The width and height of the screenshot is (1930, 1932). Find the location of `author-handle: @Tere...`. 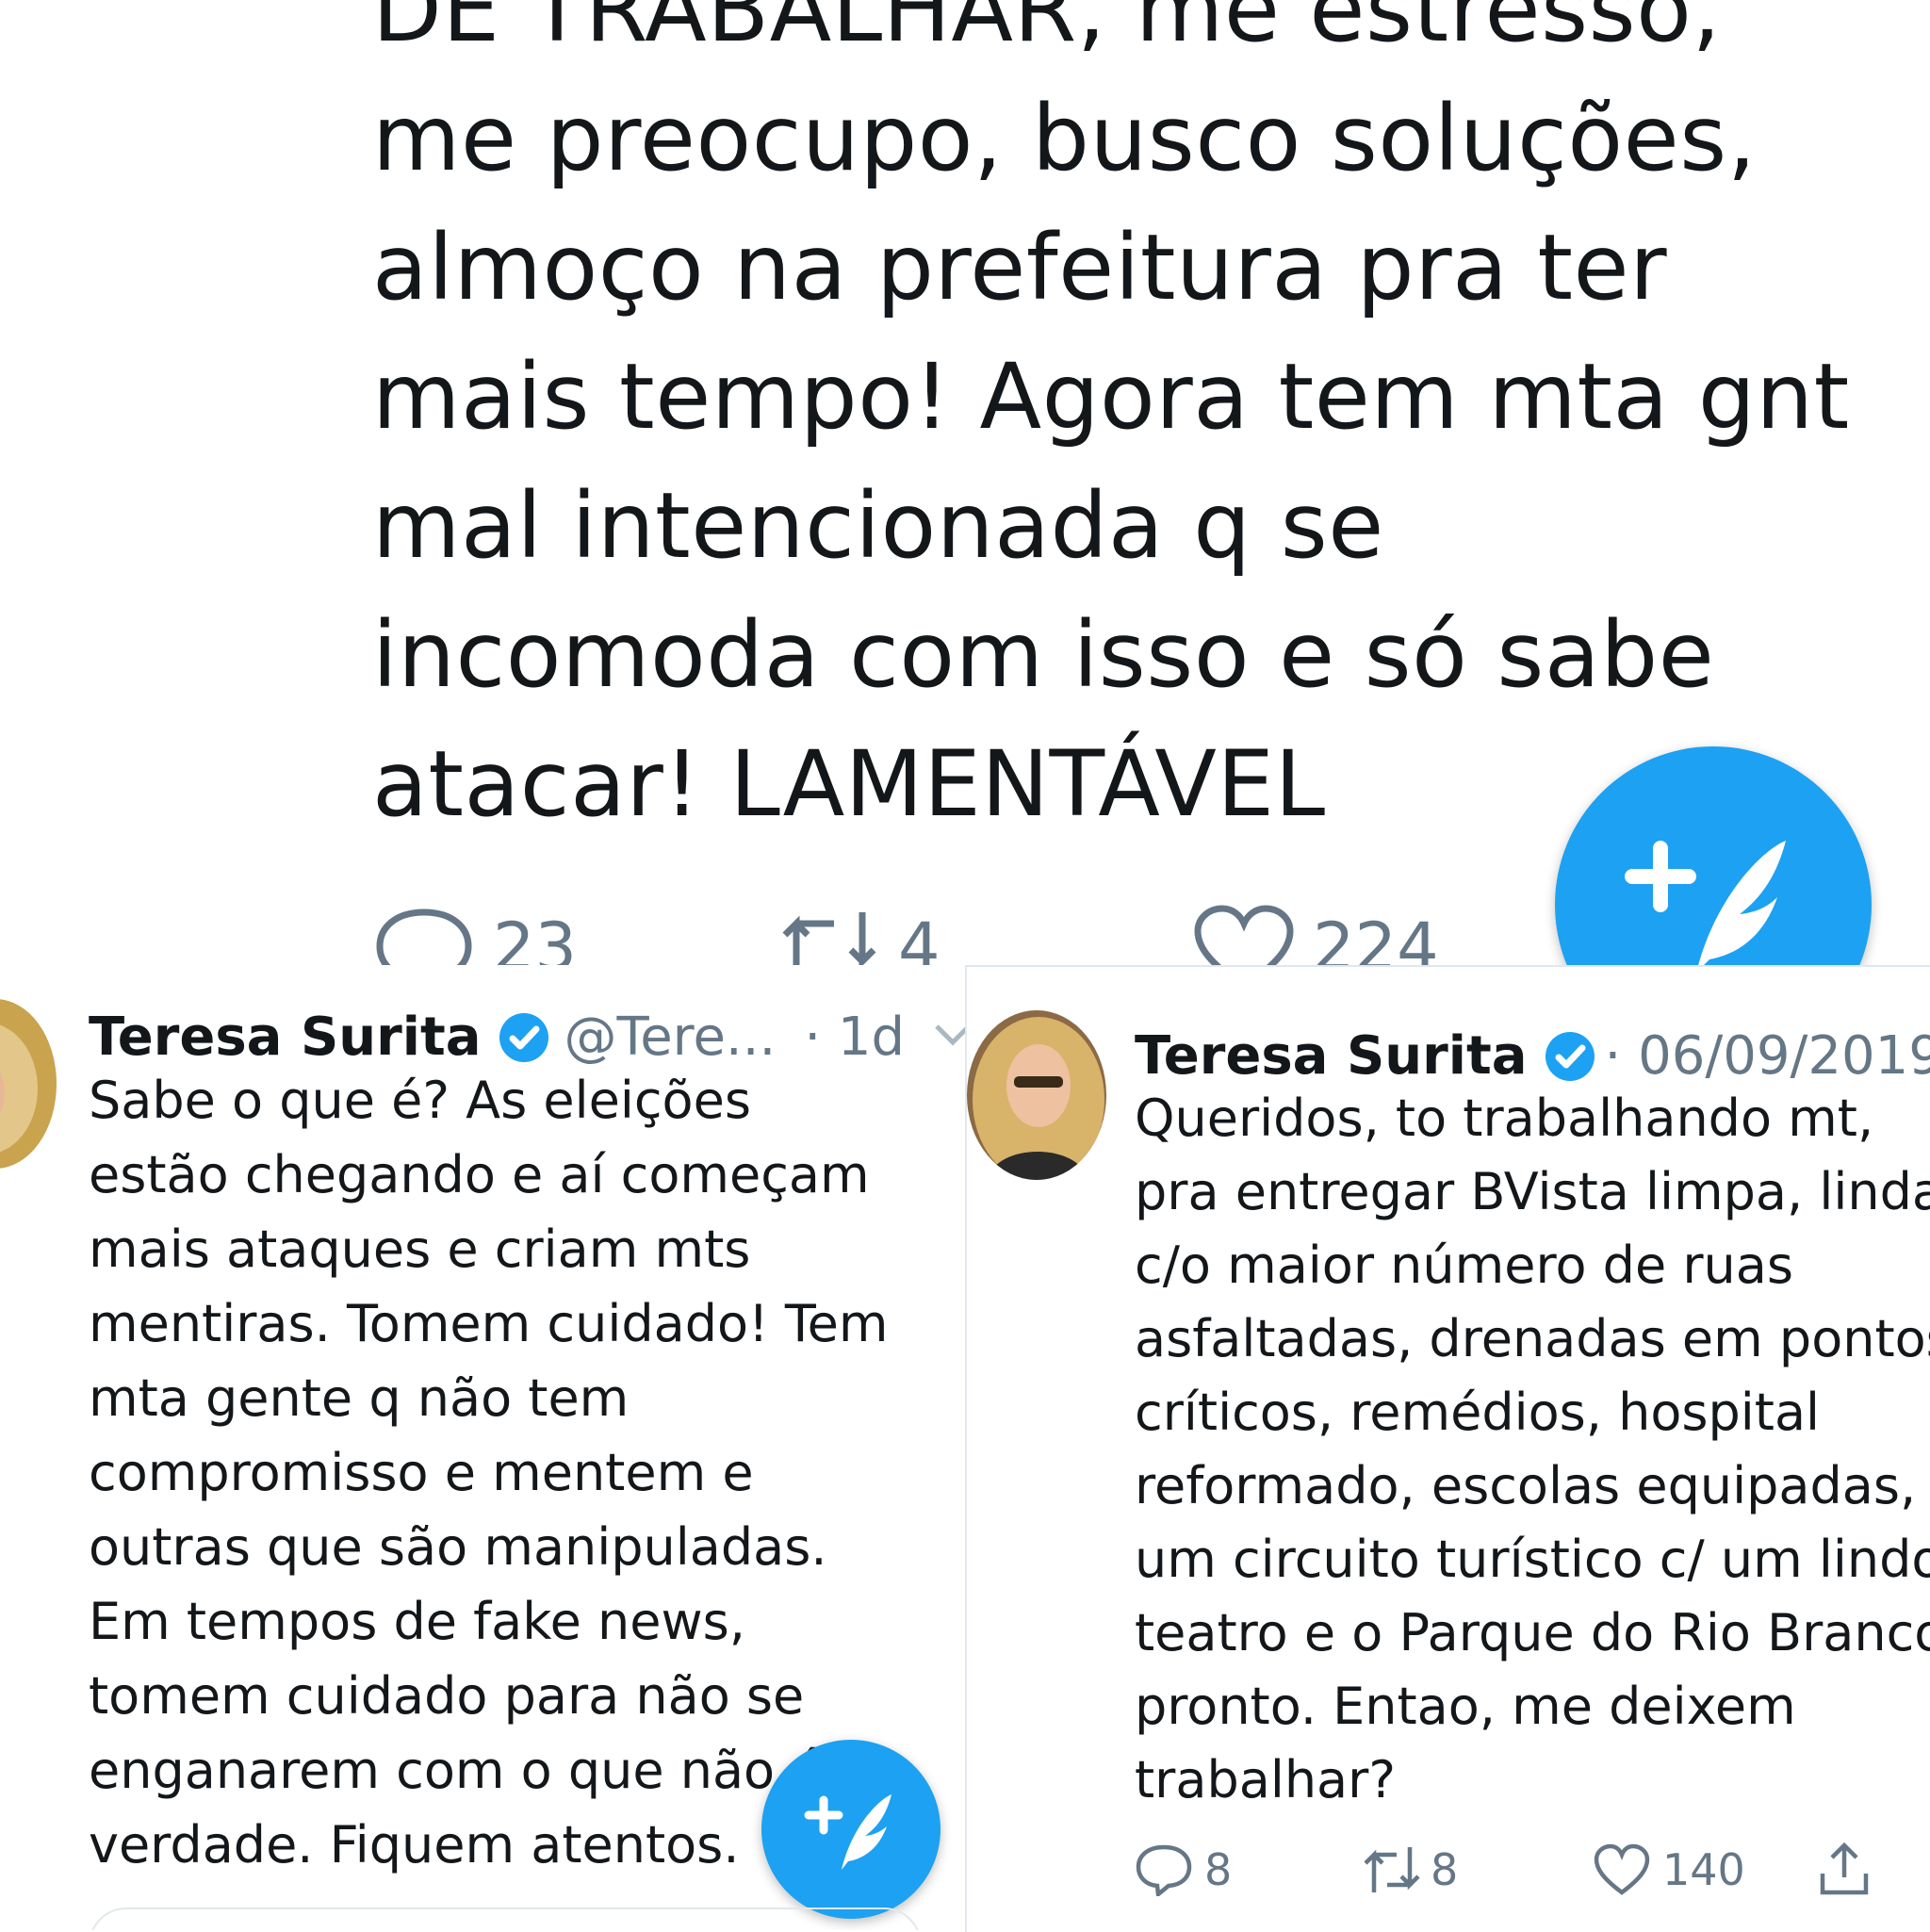

author-handle: @Tere... is located at coordinates (670, 1037).